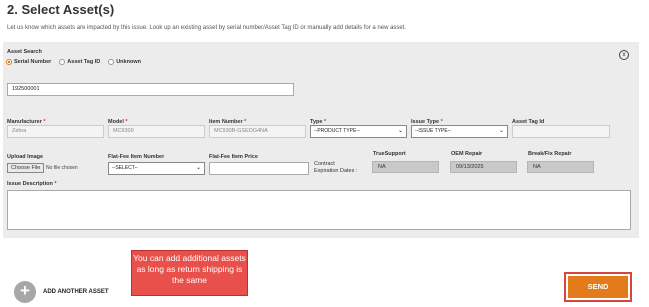  Describe the element at coordinates (124, 62) in the screenshot. I see `radio-unknown: Unknown` at that location.